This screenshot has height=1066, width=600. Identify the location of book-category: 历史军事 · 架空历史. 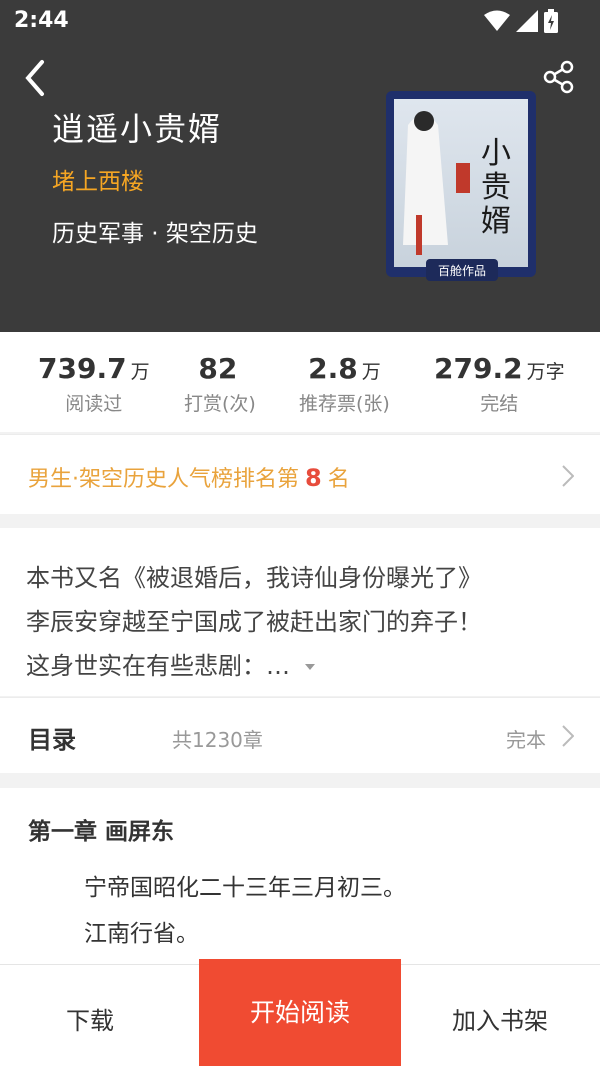
(155, 234).